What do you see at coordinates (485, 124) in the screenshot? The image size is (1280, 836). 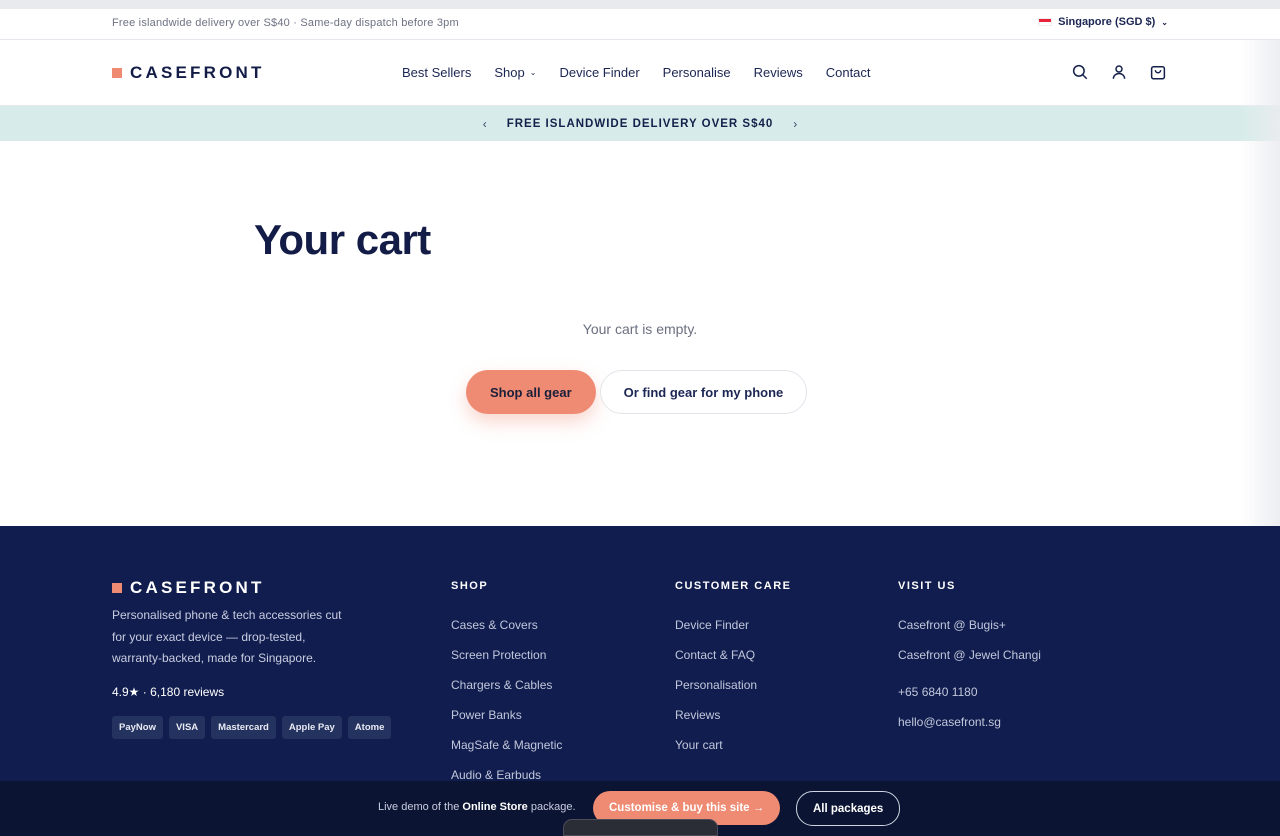 I see `promo-prev-button: ‹` at bounding box center [485, 124].